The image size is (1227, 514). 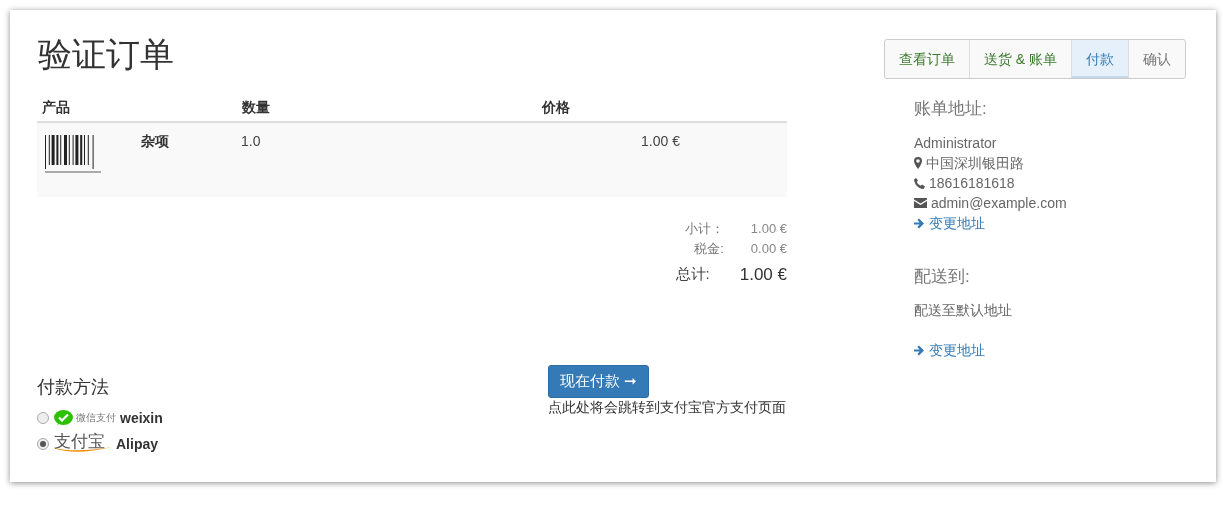 What do you see at coordinates (251, 141) in the screenshot?
I see `quantity-cell-text: 1.0` at bounding box center [251, 141].